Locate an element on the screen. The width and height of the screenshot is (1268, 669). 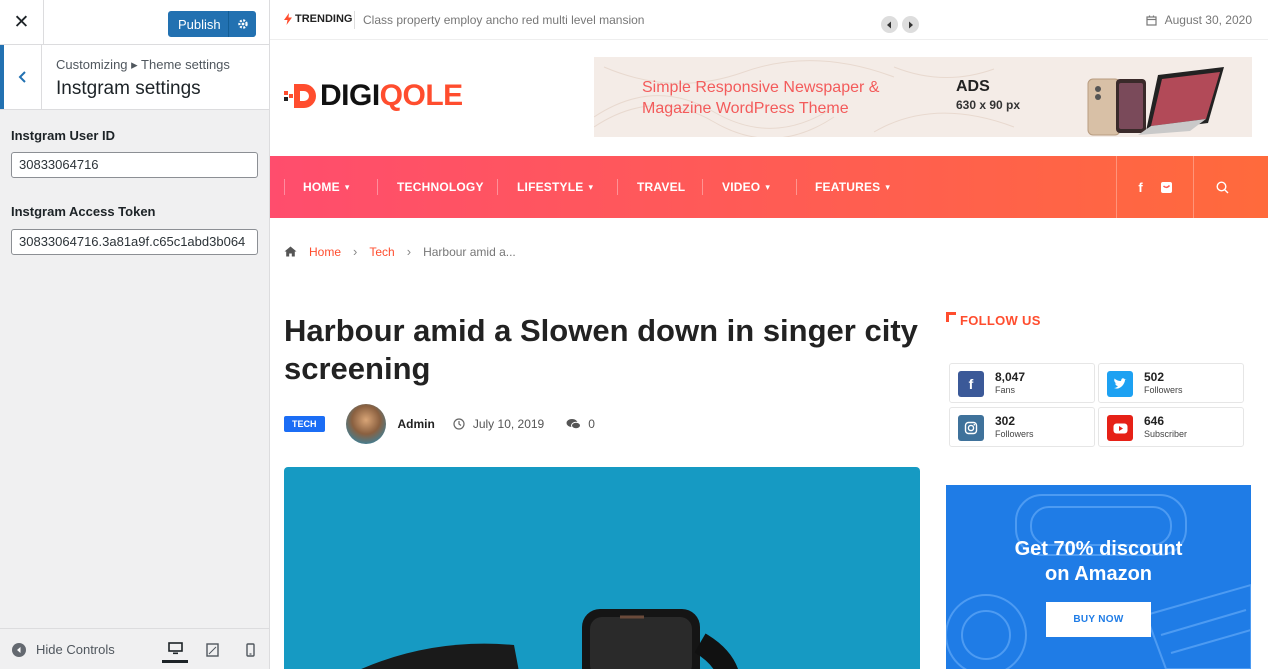
ad-tagline-line-2: Magazine WordPress Theme is located at coordinates (745, 108).